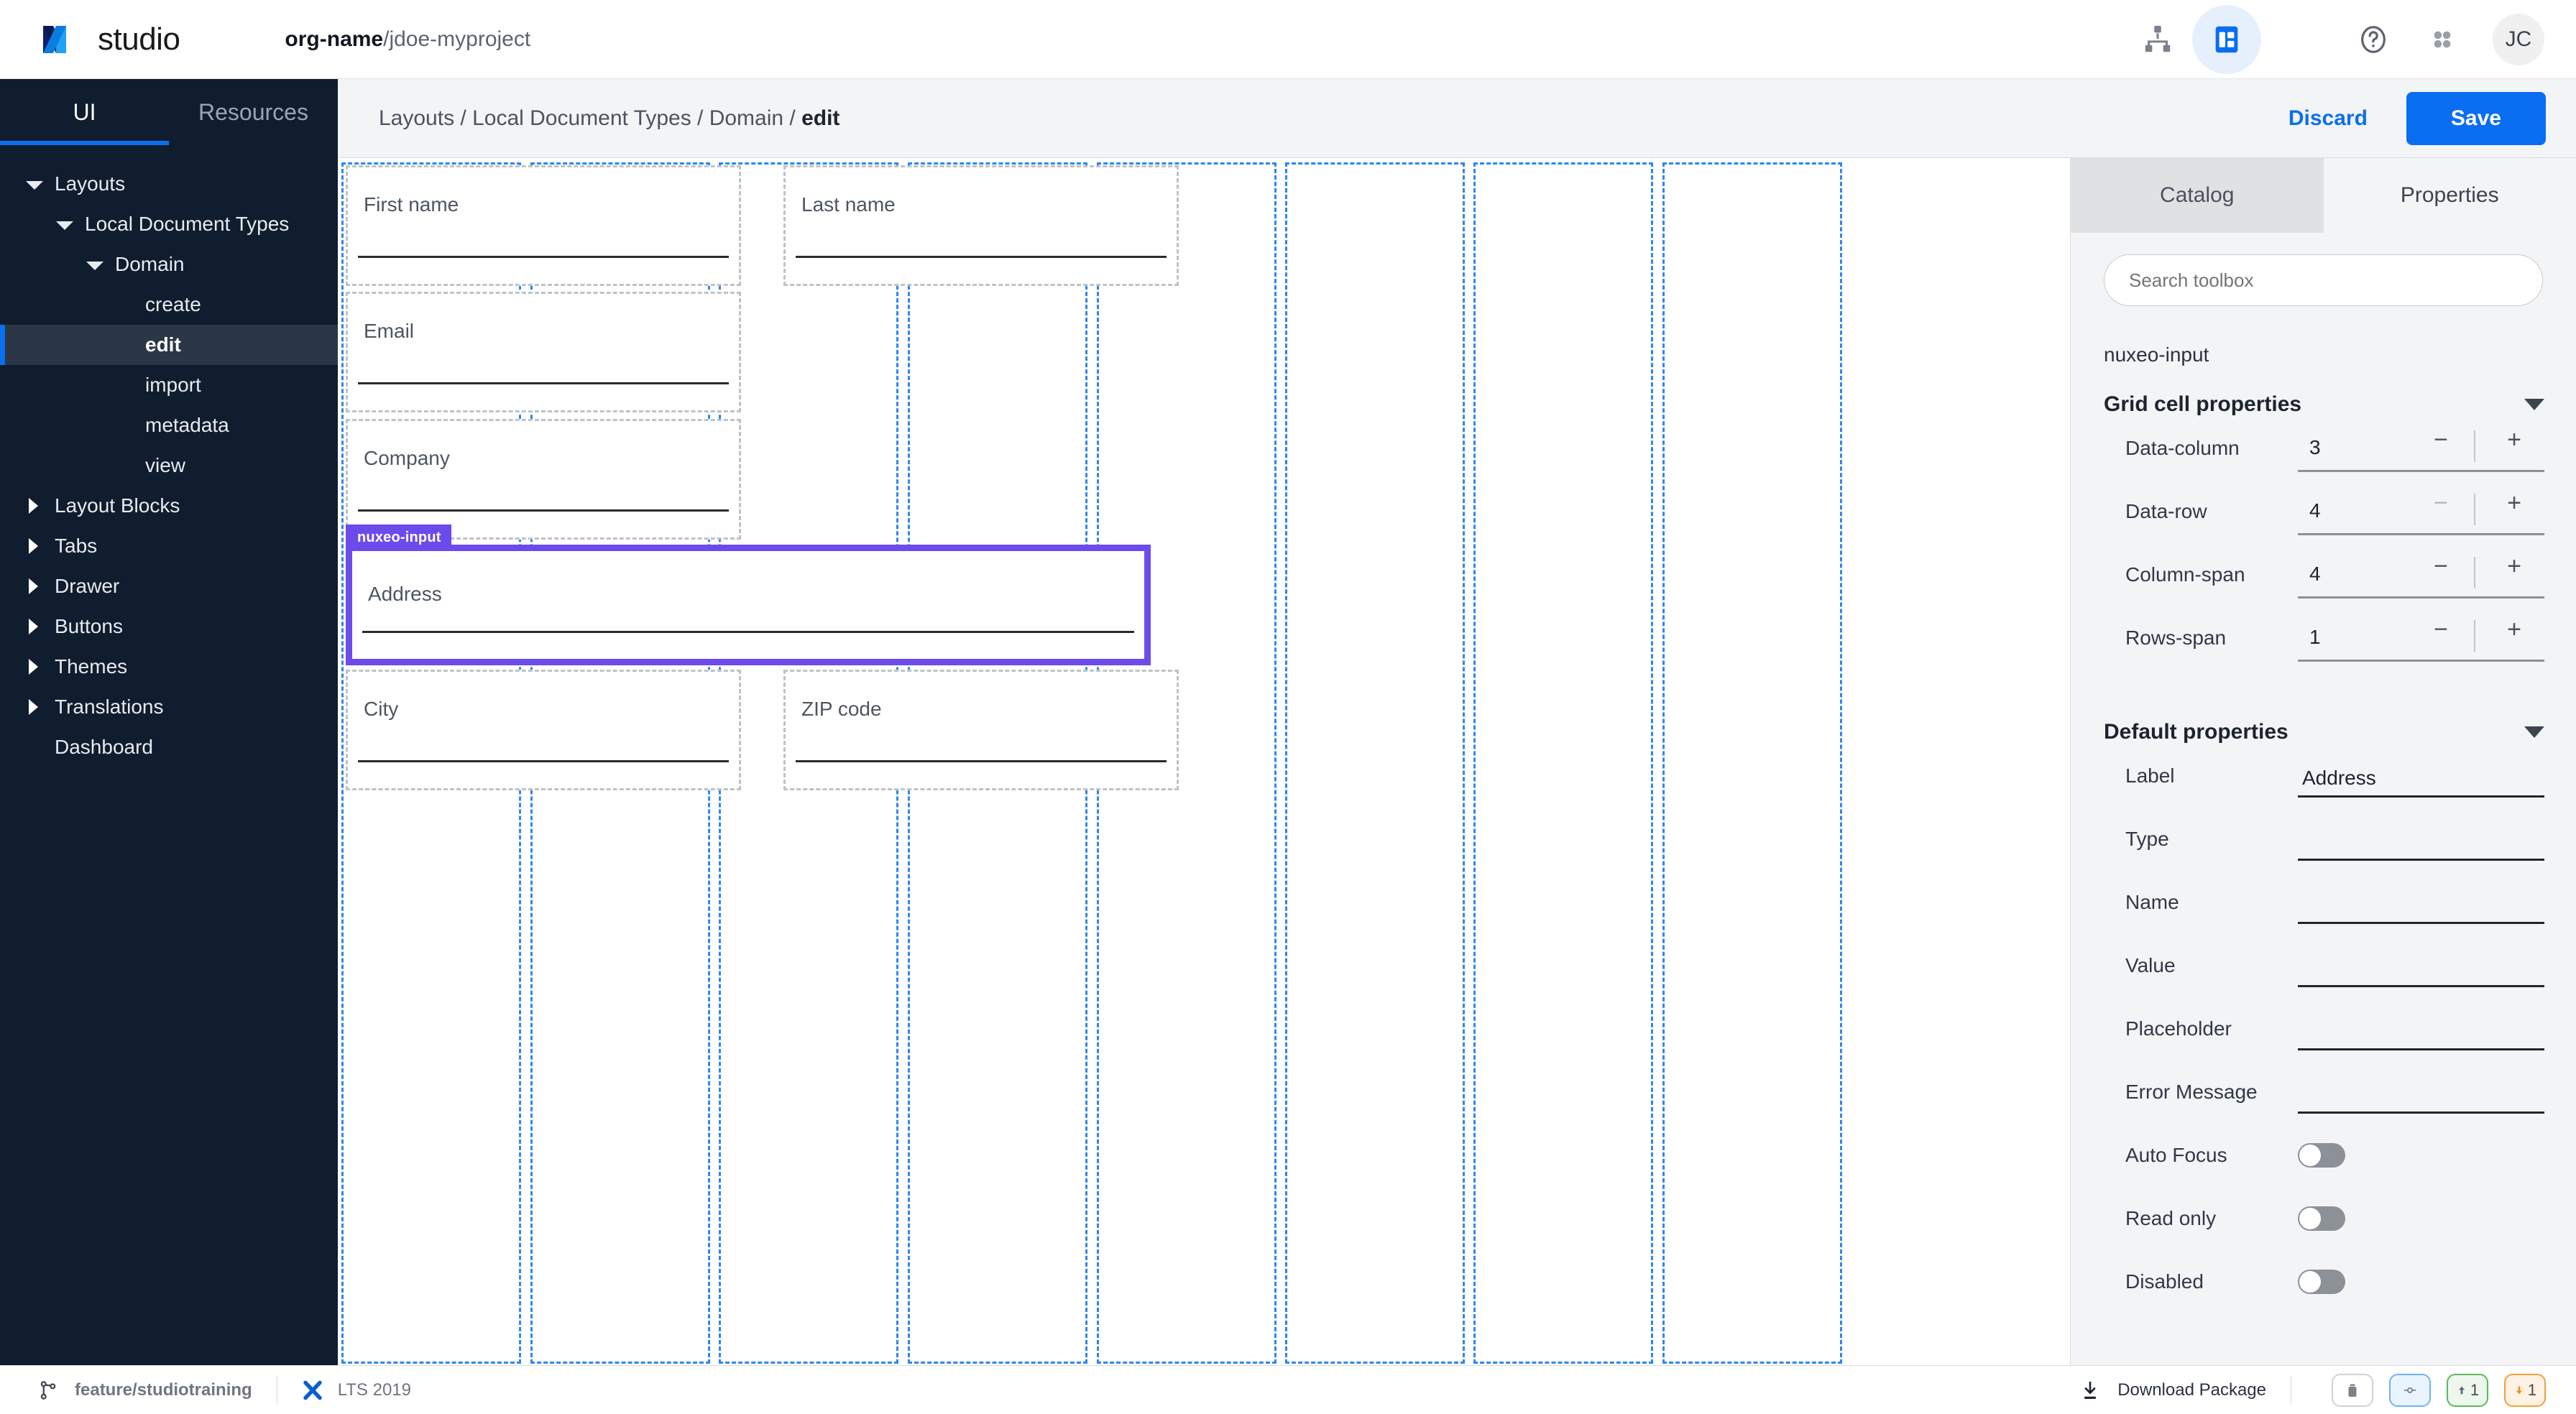 This screenshot has width=2576, height=1414. Describe the element at coordinates (543, 226) in the screenshot. I see `canvas-field: First name` at that location.